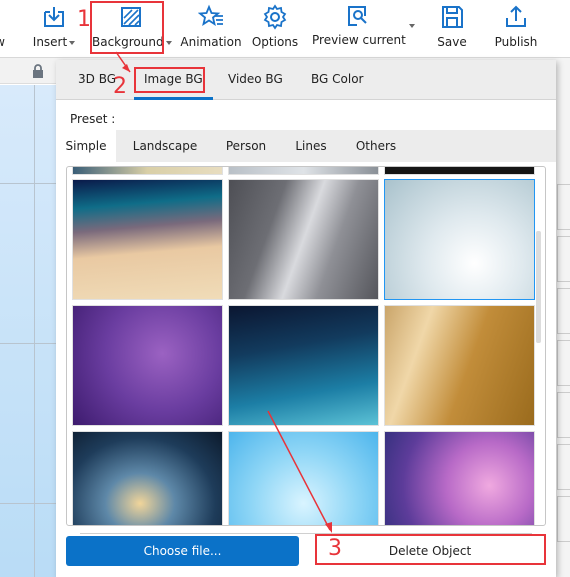 Image resolution: width=570 pixels, height=577 pixels. I want to click on grid-scrollbar, so click(538, 287).